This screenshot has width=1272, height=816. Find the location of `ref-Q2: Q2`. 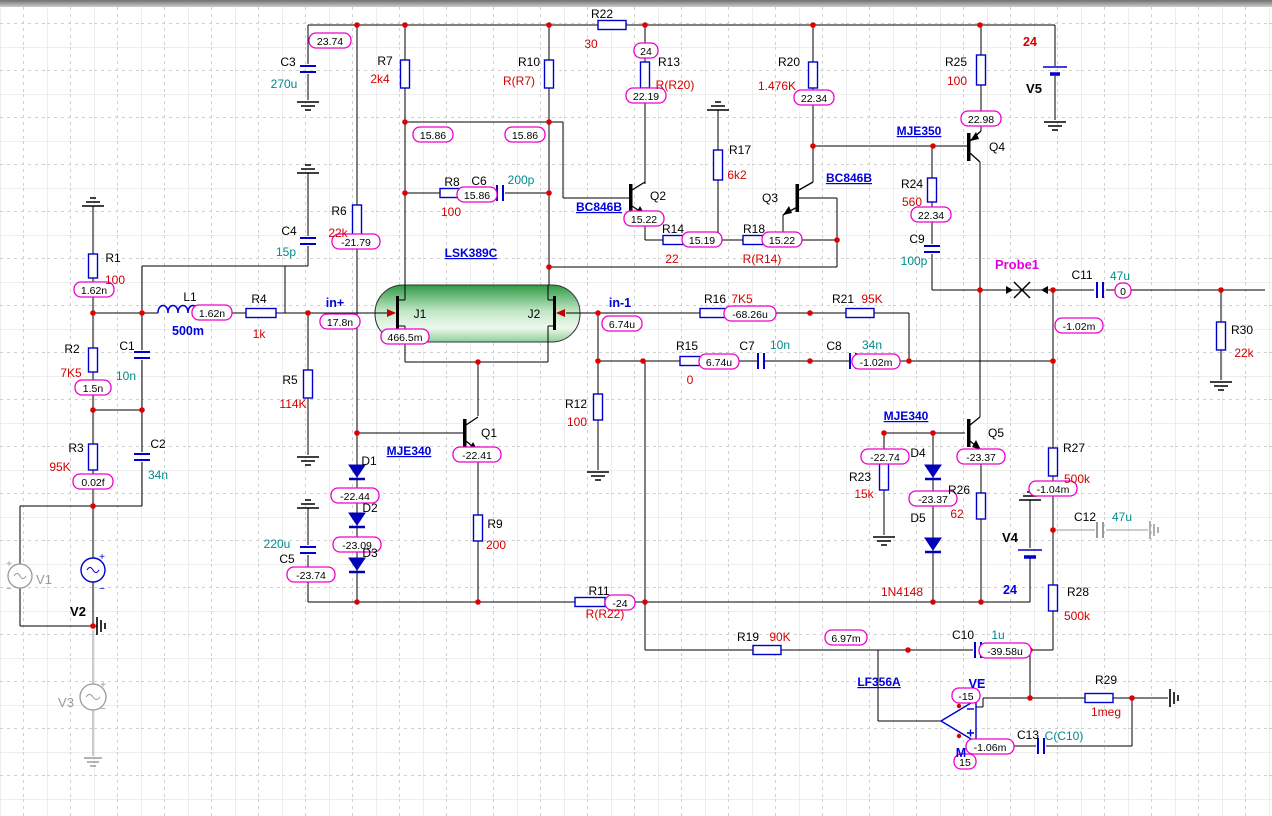

ref-Q2: Q2 is located at coordinates (658, 196).